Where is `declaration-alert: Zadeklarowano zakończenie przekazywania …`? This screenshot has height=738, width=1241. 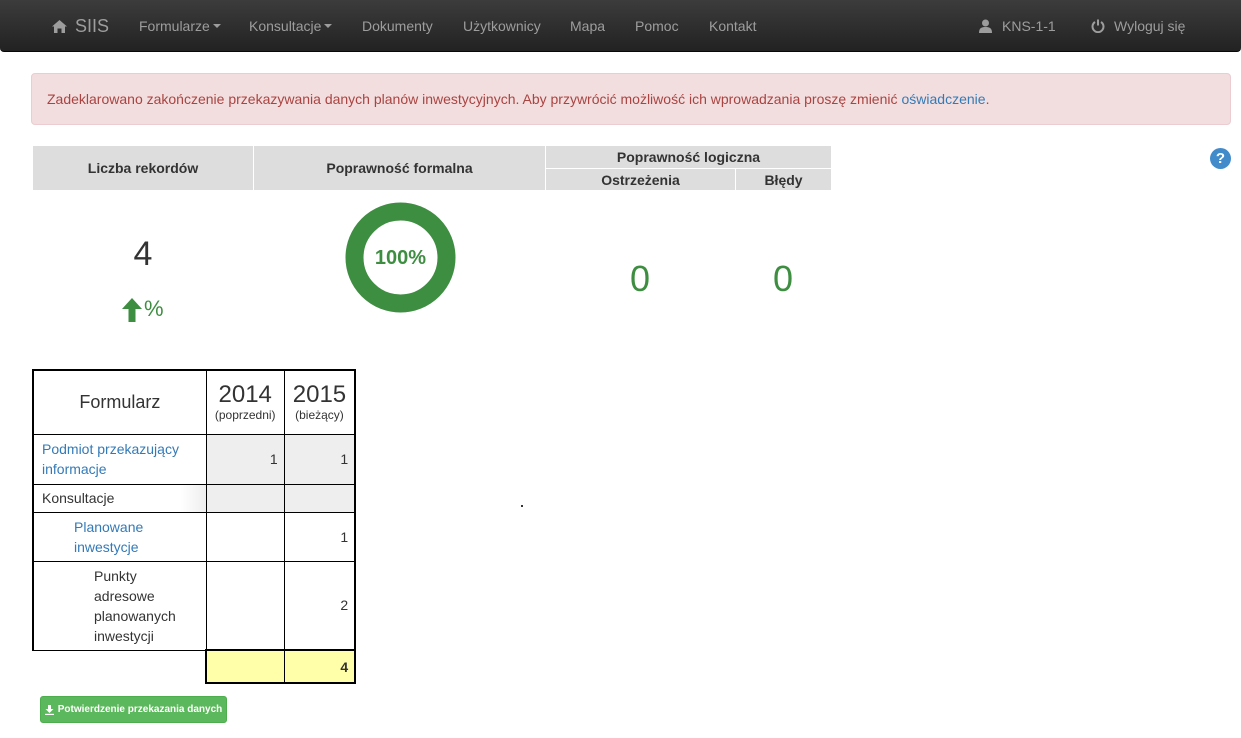
declaration-alert: Zadeklarowano zakończenie przekazywania … is located at coordinates (631, 99).